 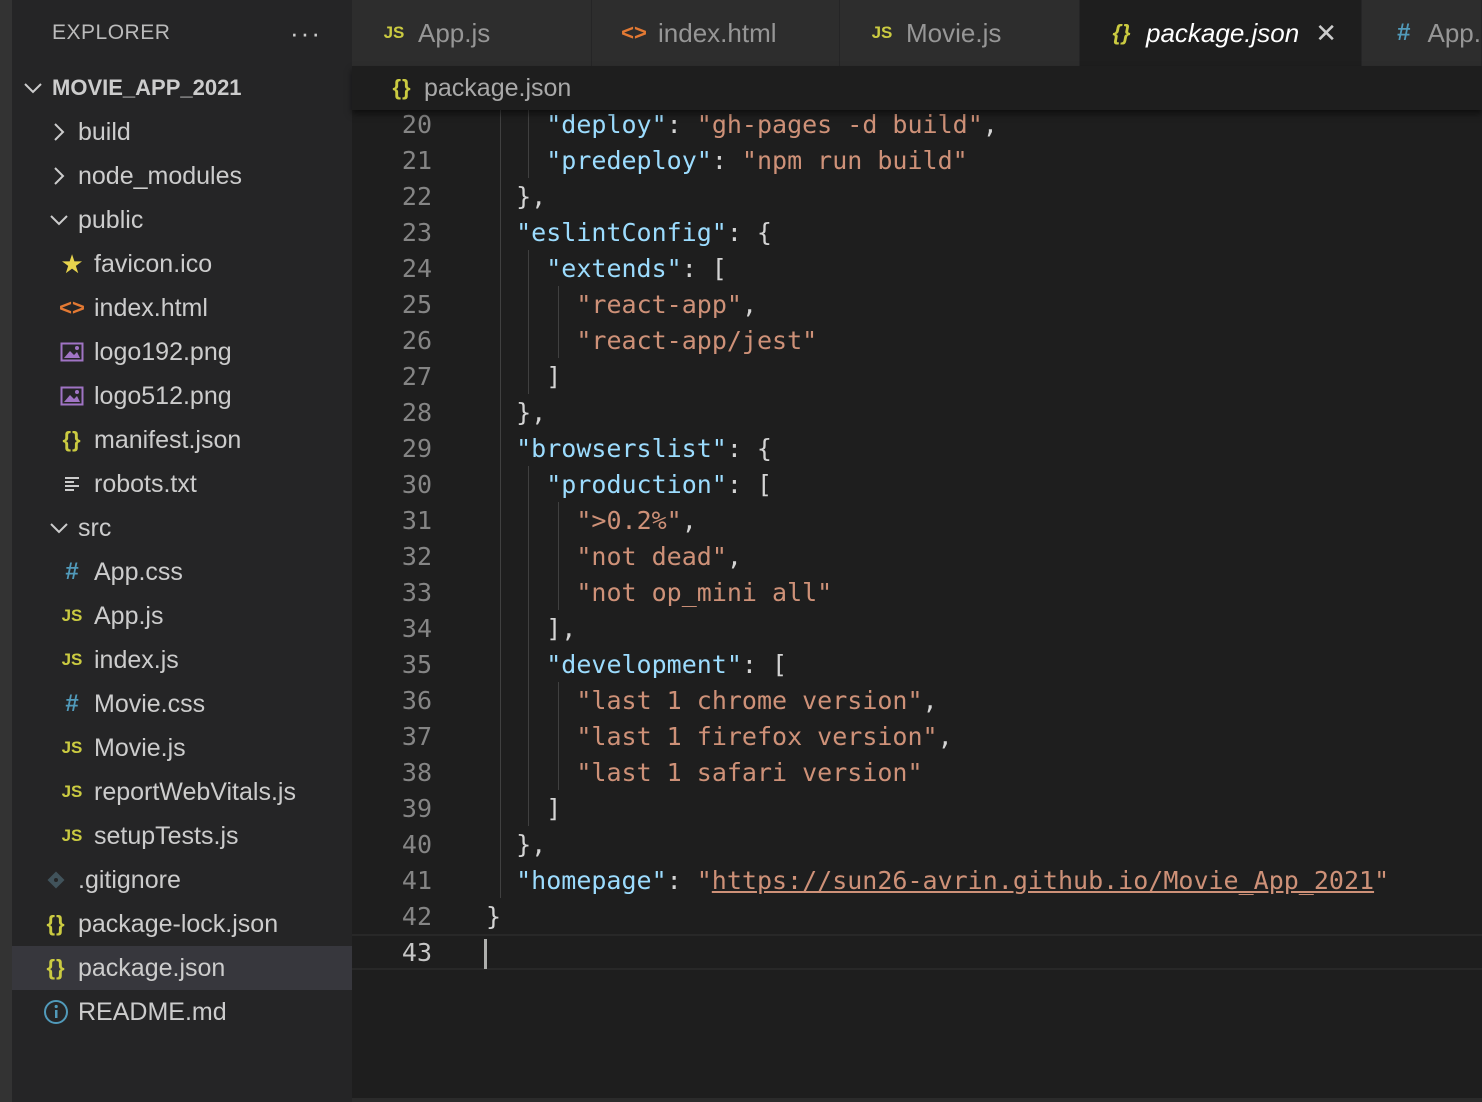 What do you see at coordinates (917, 628) in the screenshot?
I see `code-line: 34],` at bounding box center [917, 628].